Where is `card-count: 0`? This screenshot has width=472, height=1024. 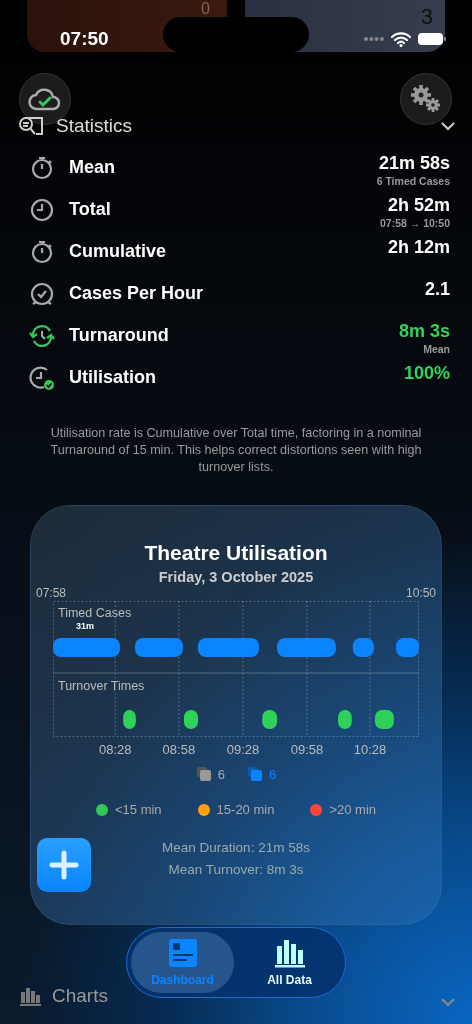
card-count: 0 is located at coordinates (205, 9).